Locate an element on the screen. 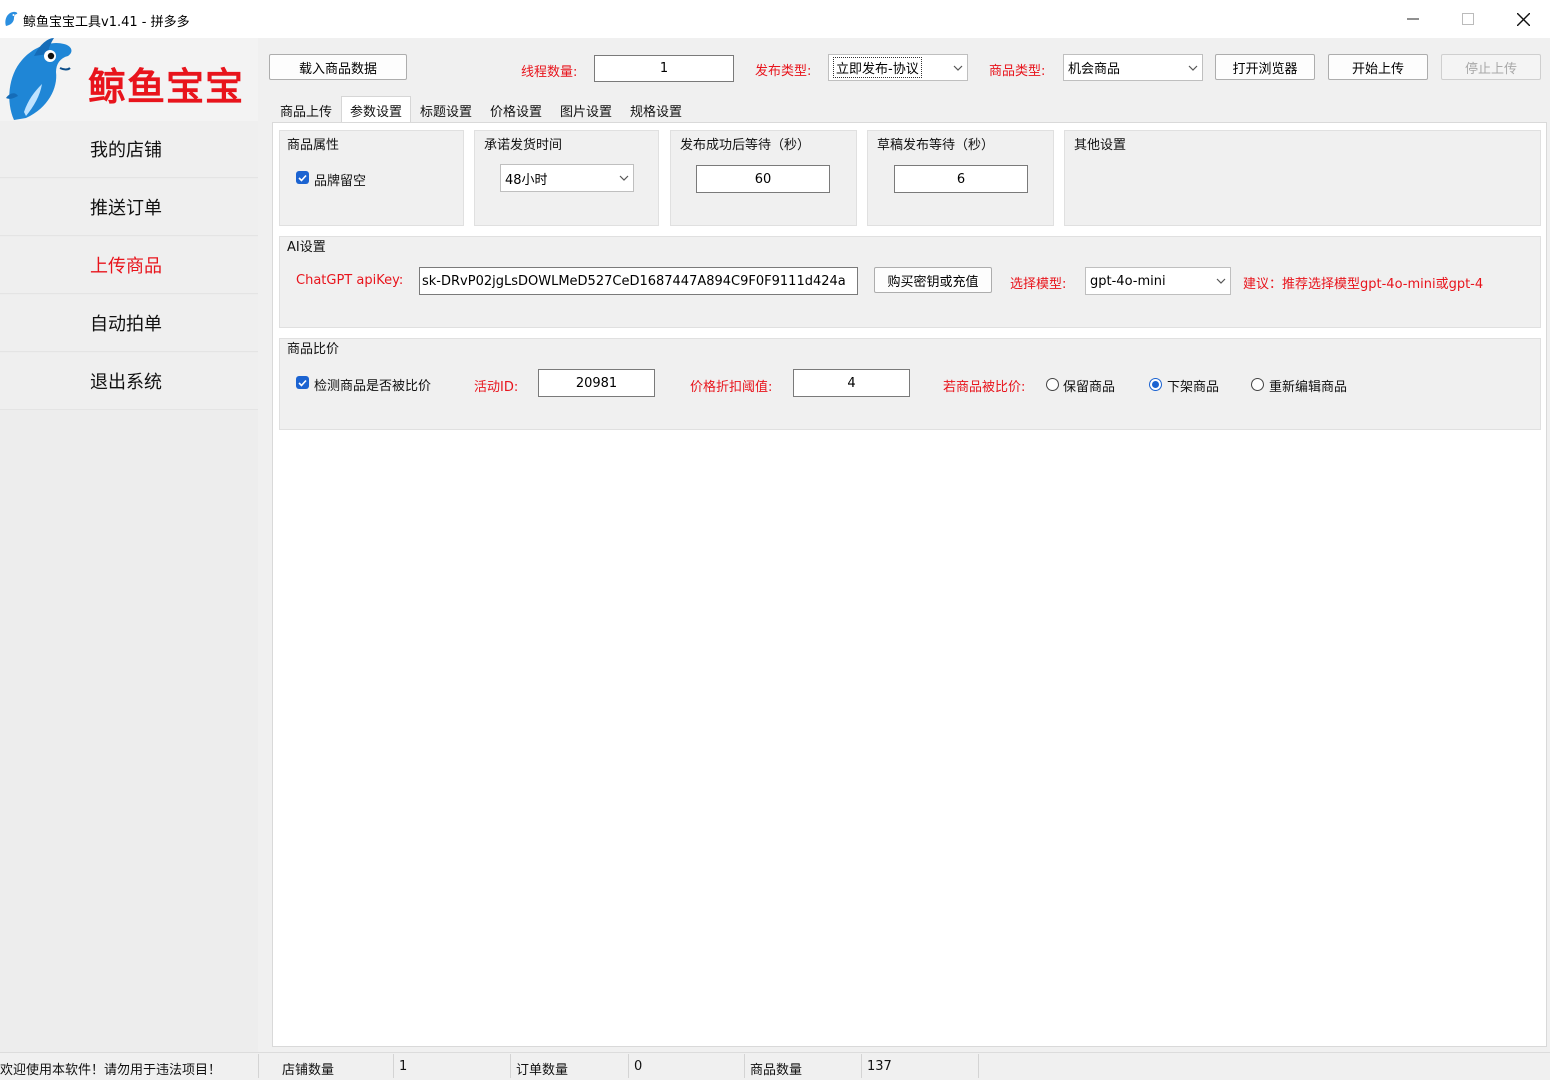  dolphin-logo-icon is located at coordinates (40, 79).